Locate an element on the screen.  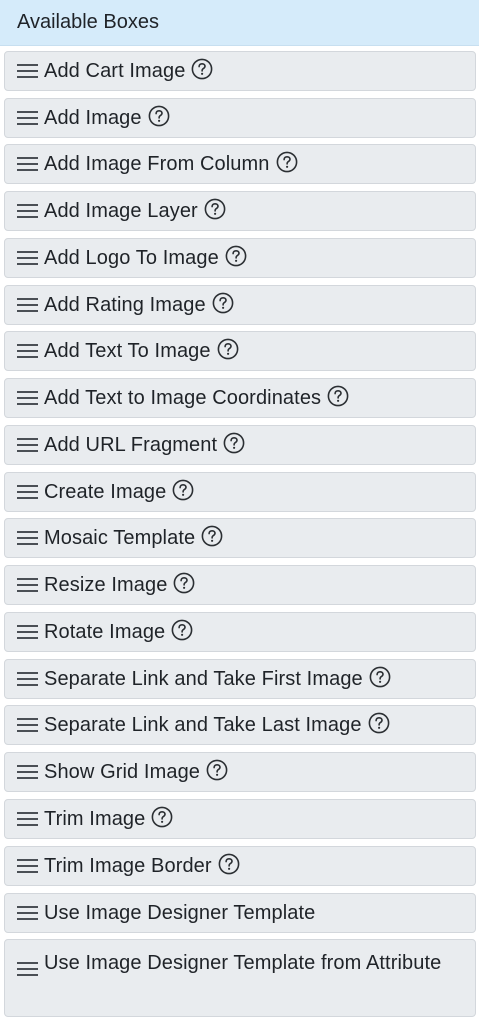
box-item-label: Add Rating Image is located at coordinates (125, 304).